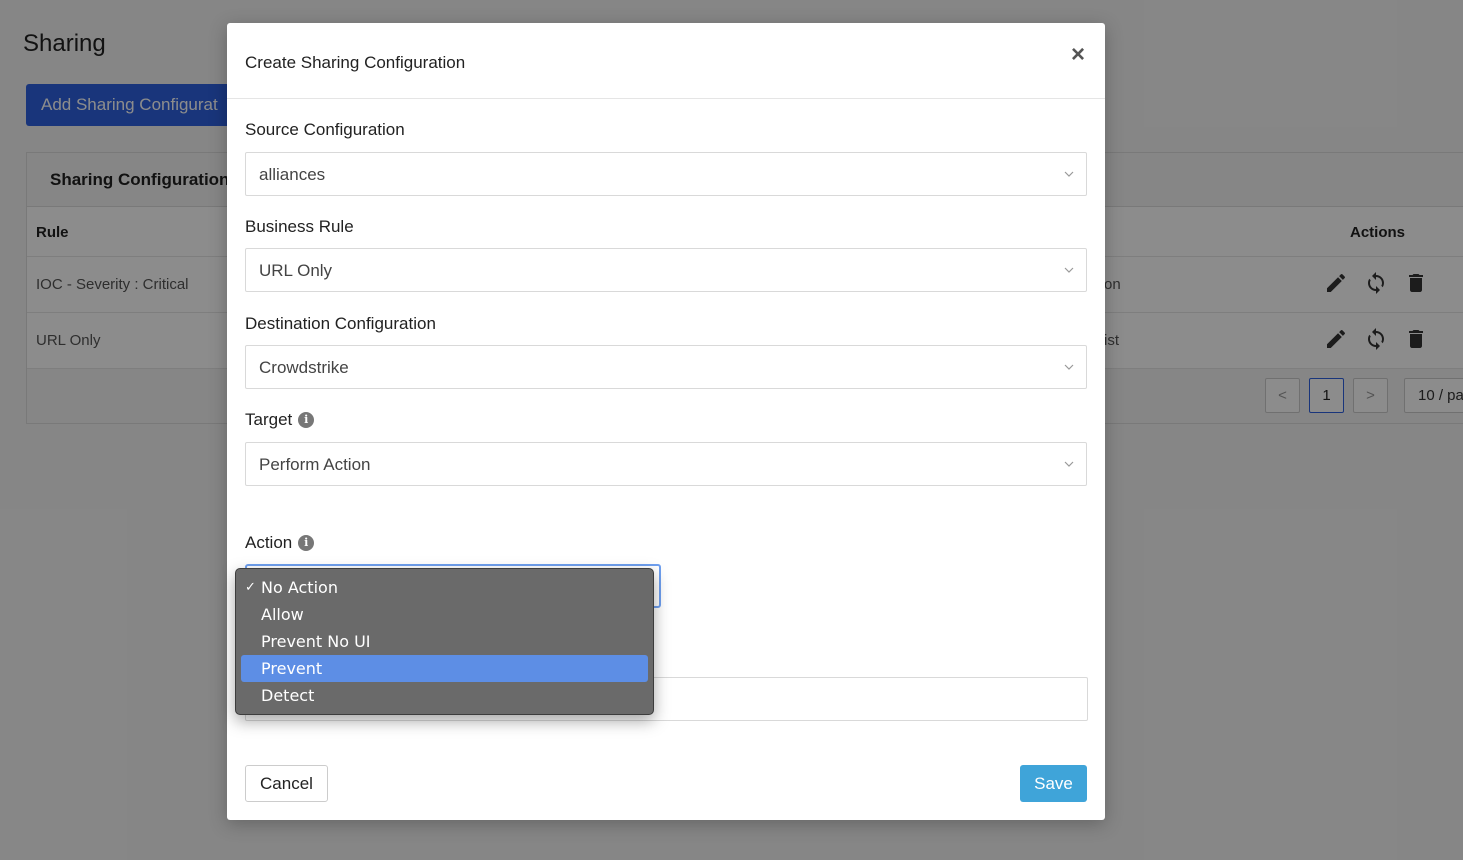 The image size is (1463, 860). What do you see at coordinates (355, 62) in the screenshot?
I see `modal-title: Create Sharing Configuration` at bounding box center [355, 62].